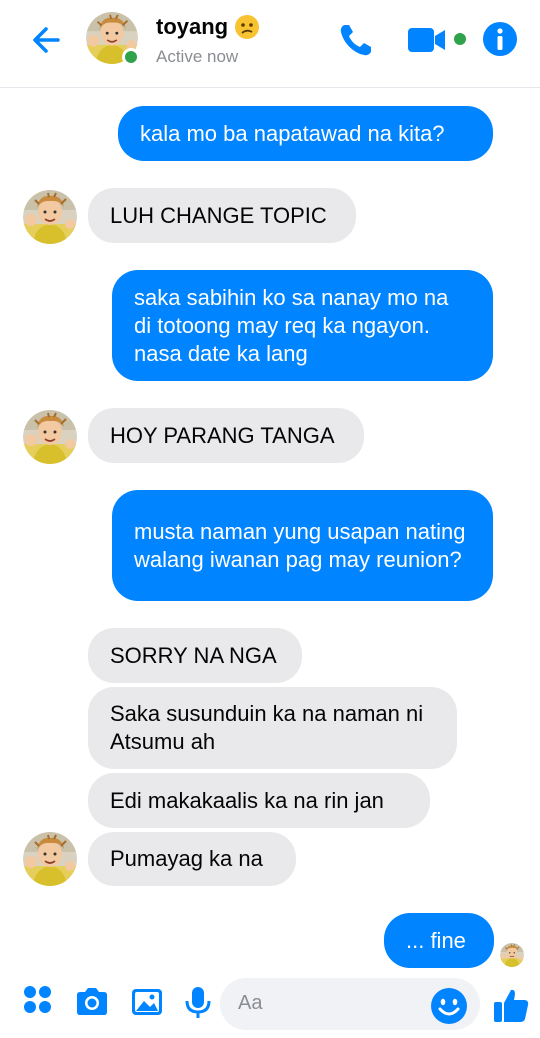 This screenshot has height=1038, width=540. I want to click on message-input-placeholder: Aa, so click(250, 1003).